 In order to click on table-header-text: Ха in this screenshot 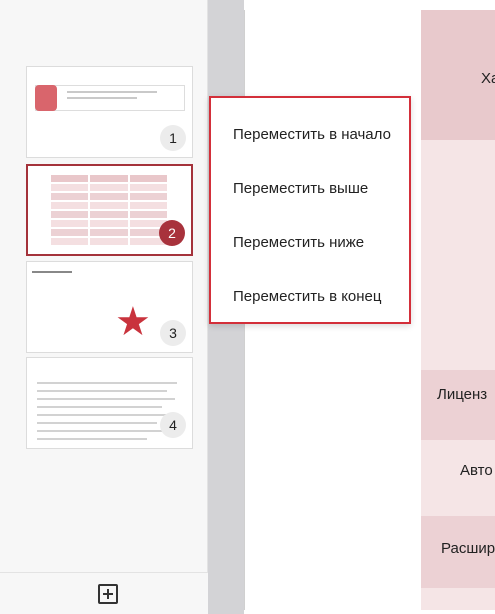, I will do `click(488, 78)`.